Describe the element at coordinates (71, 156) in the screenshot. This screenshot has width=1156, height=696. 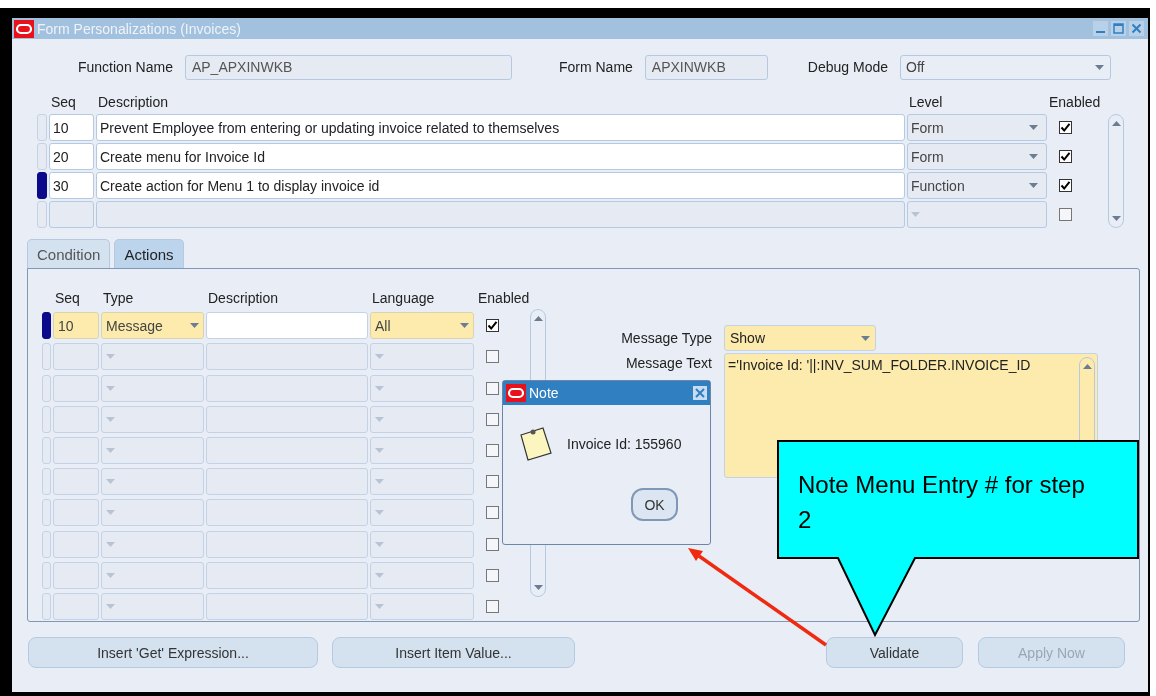
I see `seq-field: 20` at that location.